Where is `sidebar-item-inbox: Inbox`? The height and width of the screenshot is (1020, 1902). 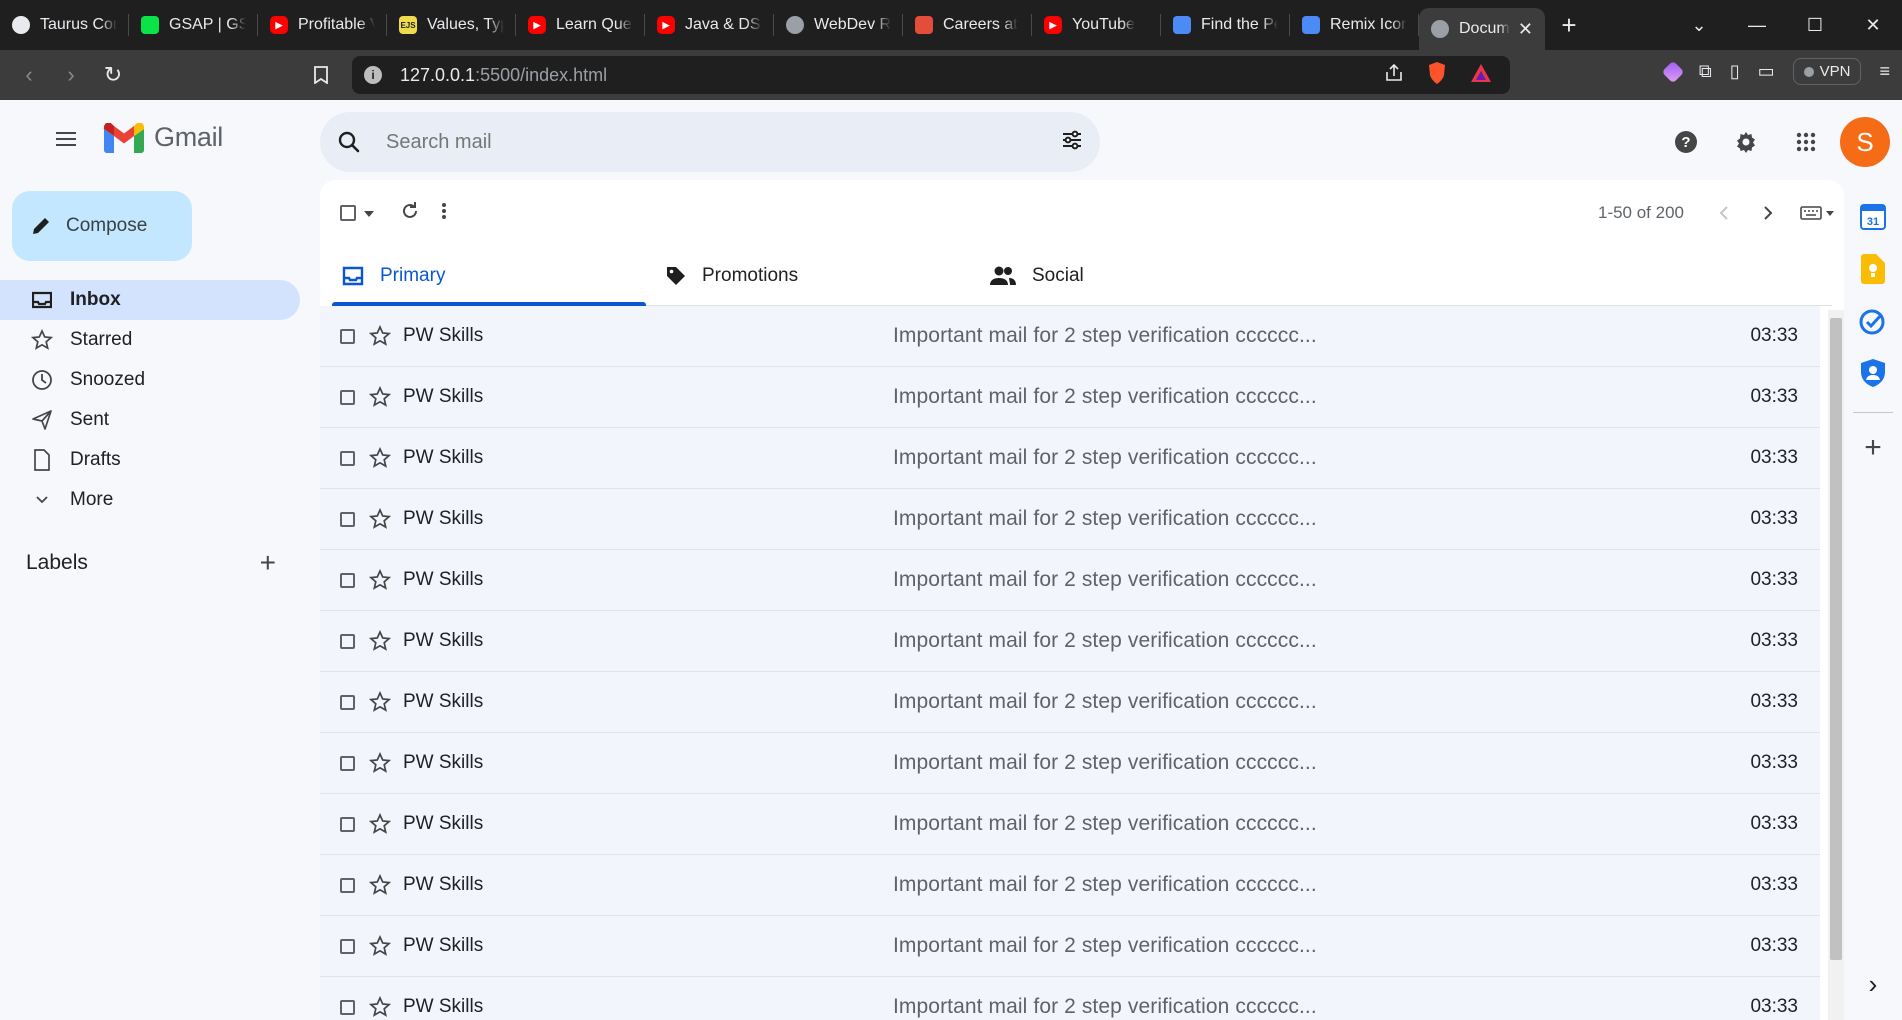
sidebar-item-inbox: Inbox is located at coordinates (150, 300).